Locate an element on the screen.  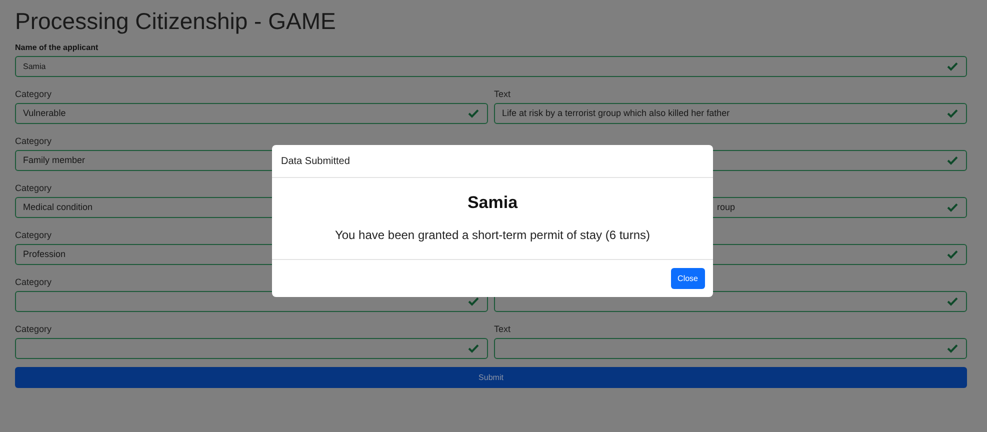
field-value: Vulnerable is located at coordinates (44, 113).